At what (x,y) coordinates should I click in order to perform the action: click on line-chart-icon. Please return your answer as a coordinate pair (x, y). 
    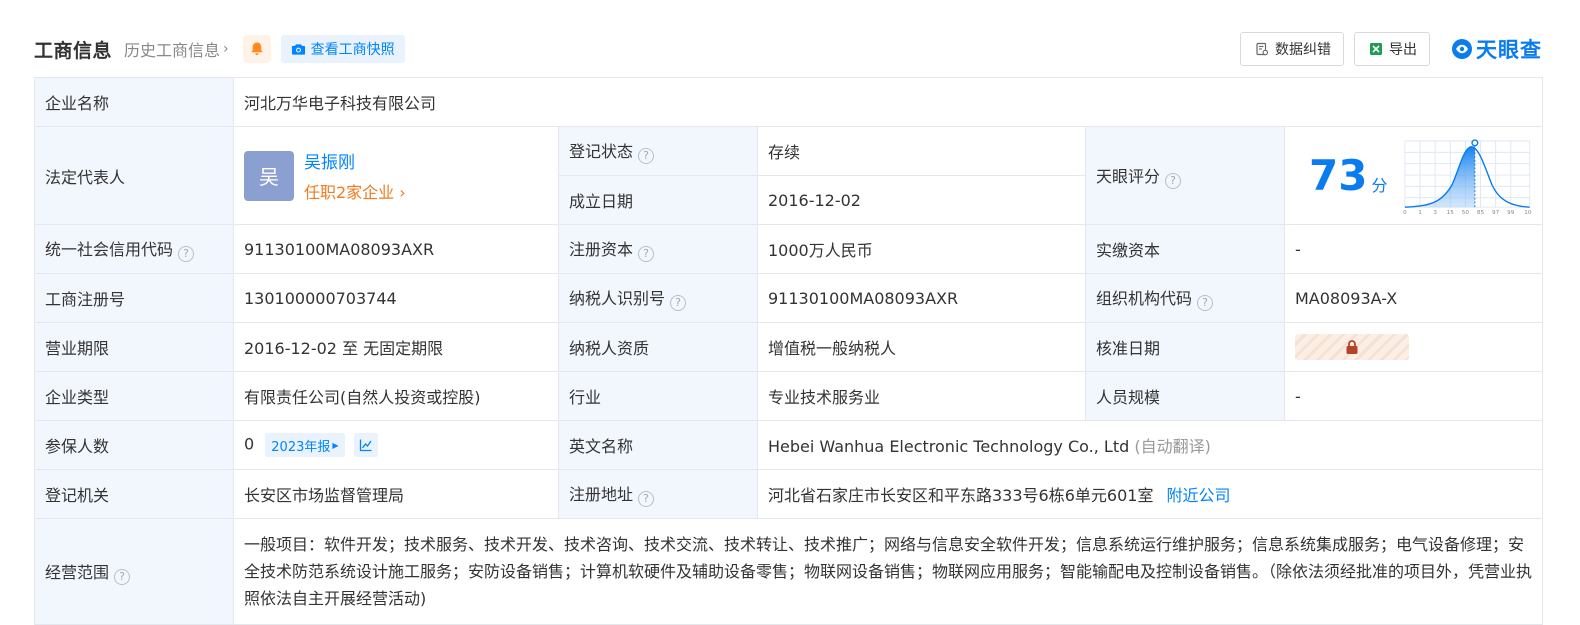
    Looking at the image, I should click on (365, 445).